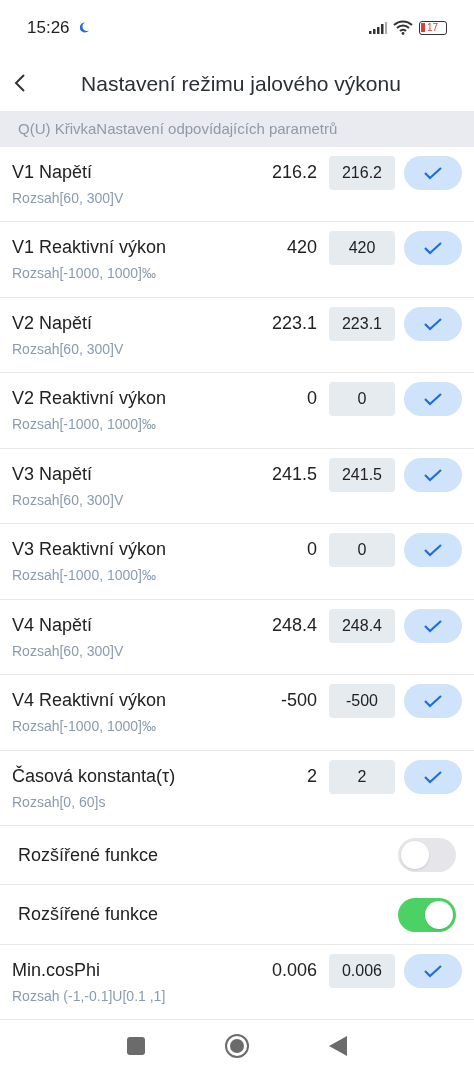 The width and height of the screenshot is (474, 1080). Describe the element at coordinates (178, 128) in the screenshot. I see `section-title: Q(U) KřivkaNastavení odpovídajících parametrů` at that location.